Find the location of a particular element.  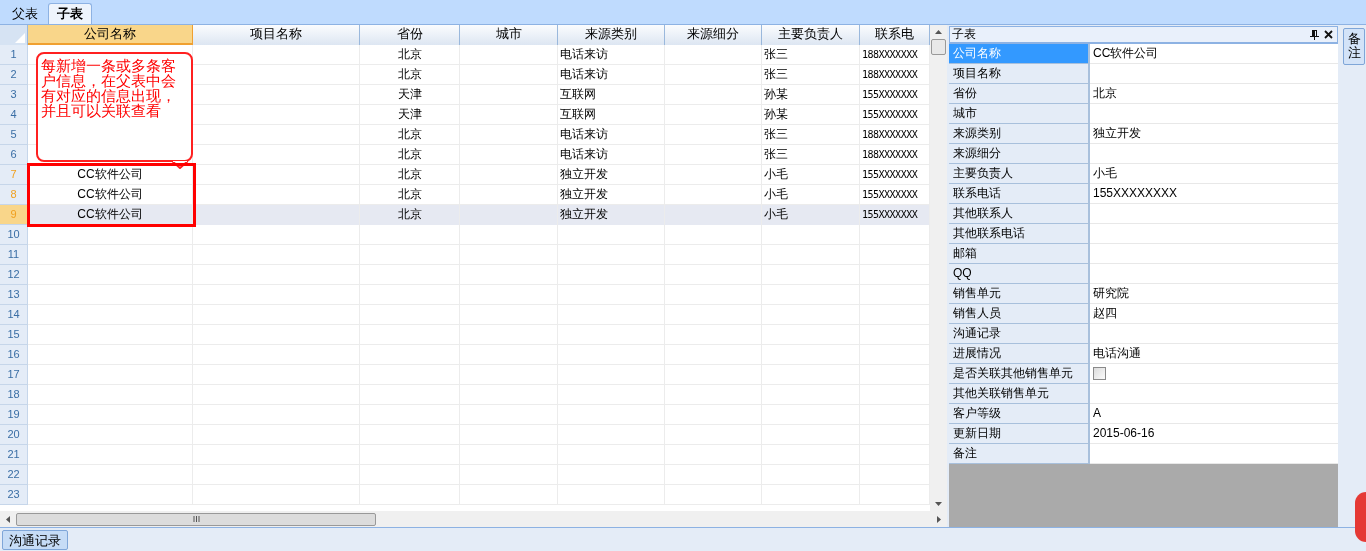

bottom-tab: 沟通记录 is located at coordinates (35, 539).